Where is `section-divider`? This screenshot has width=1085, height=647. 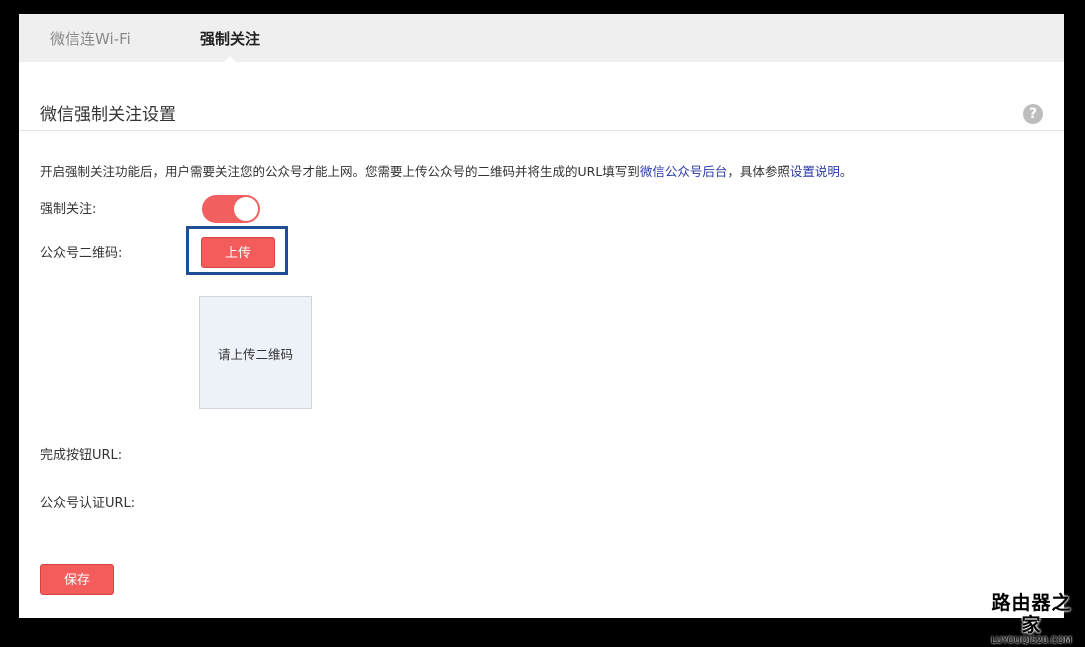 section-divider is located at coordinates (541, 130).